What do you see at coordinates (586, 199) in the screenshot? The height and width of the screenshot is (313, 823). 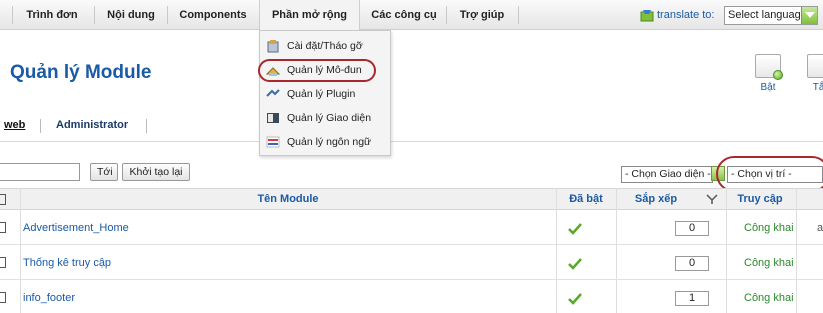 I see `column-header-enabled: Đã bật` at bounding box center [586, 199].